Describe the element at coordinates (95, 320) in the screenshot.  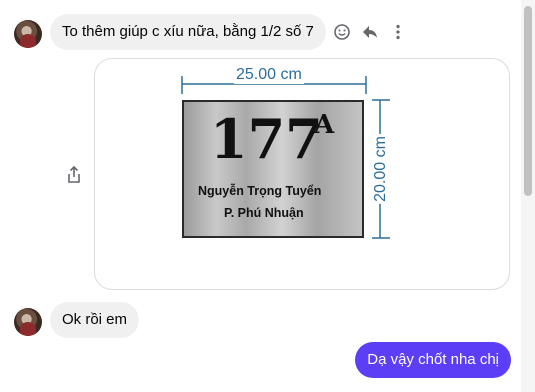
I see `message-bubble: Ok rồi em` at that location.